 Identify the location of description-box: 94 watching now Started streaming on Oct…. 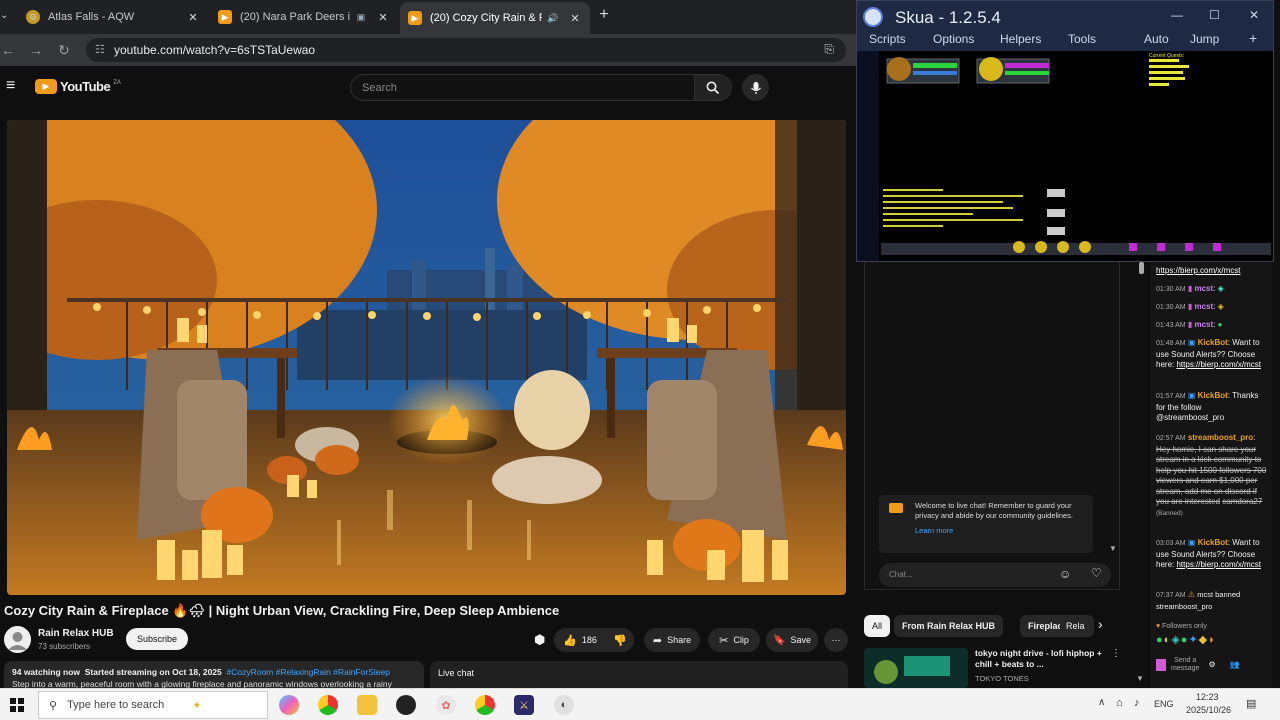
(214, 674).